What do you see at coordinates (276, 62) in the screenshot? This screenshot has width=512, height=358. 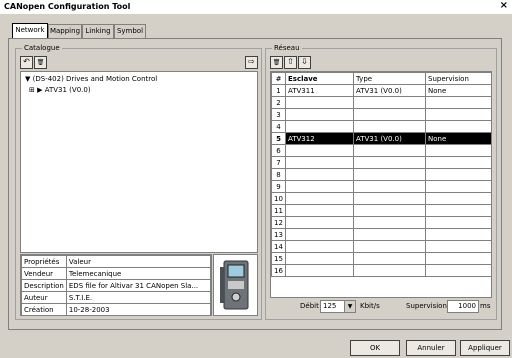 I see `network-delete-button: 🗑` at bounding box center [276, 62].